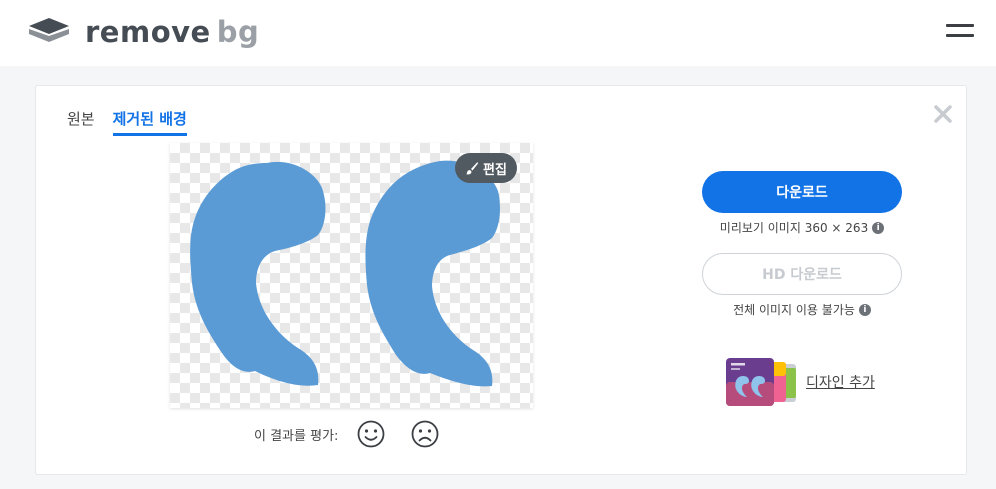 This screenshot has width=996, height=489. What do you see at coordinates (794, 310) in the screenshot?
I see `hd-availability-text: 전체 이미지 이용 불가능` at bounding box center [794, 310].